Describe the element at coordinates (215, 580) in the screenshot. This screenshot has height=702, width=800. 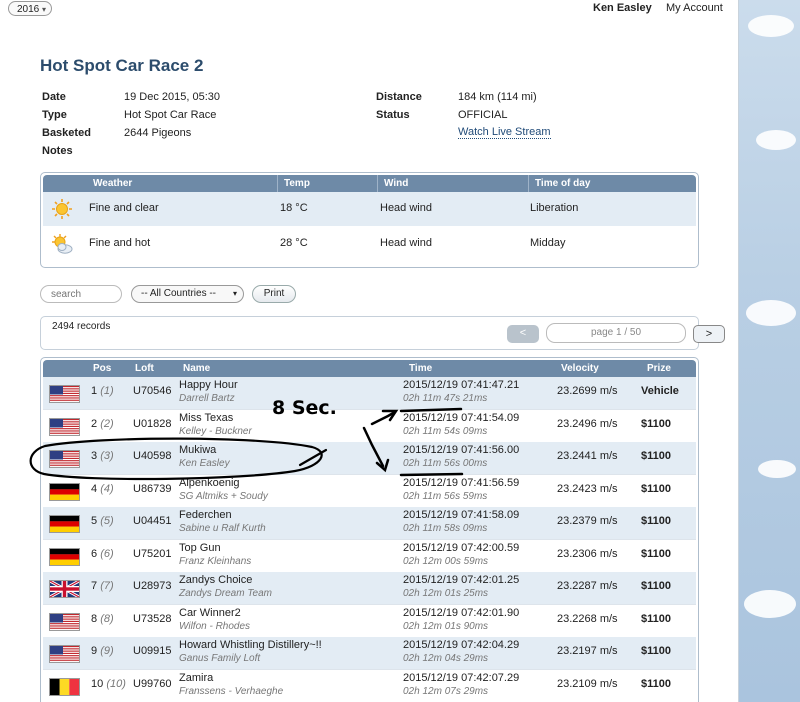
I see `pigeon-name: Zandys Choice` at that location.